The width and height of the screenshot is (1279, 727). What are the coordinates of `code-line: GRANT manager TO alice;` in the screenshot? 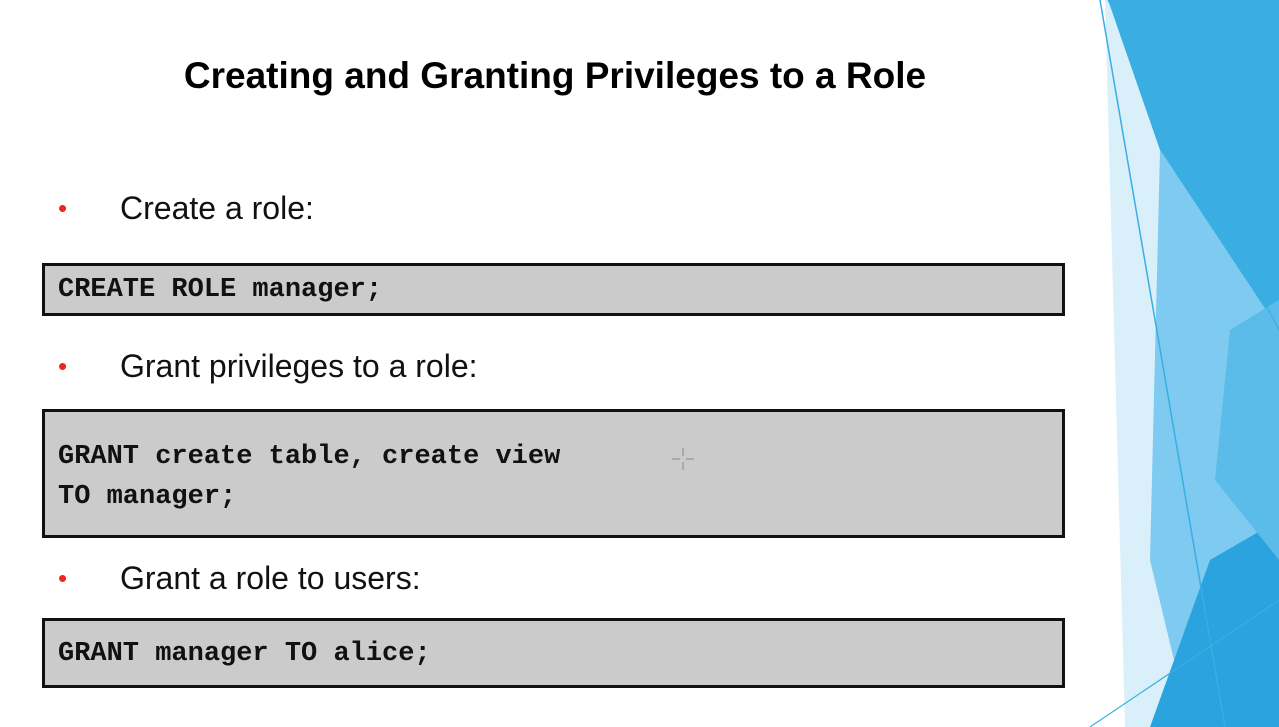 It's located at (244, 654).